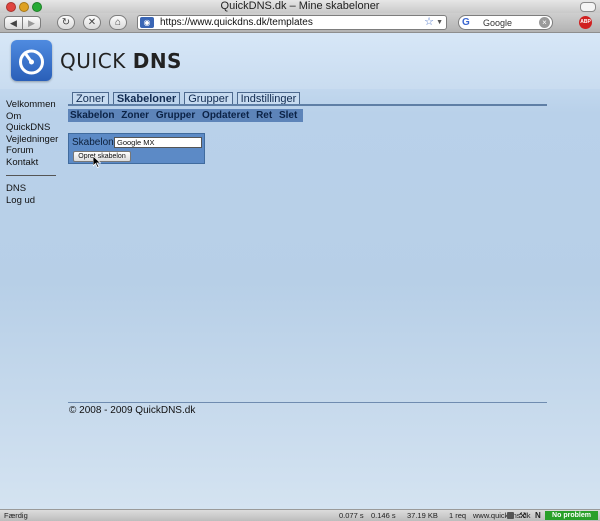 The width and height of the screenshot is (600, 521). Describe the element at coordinates (588, 7) in the screenshot. I see `toolbar-toggle-button` at that location.